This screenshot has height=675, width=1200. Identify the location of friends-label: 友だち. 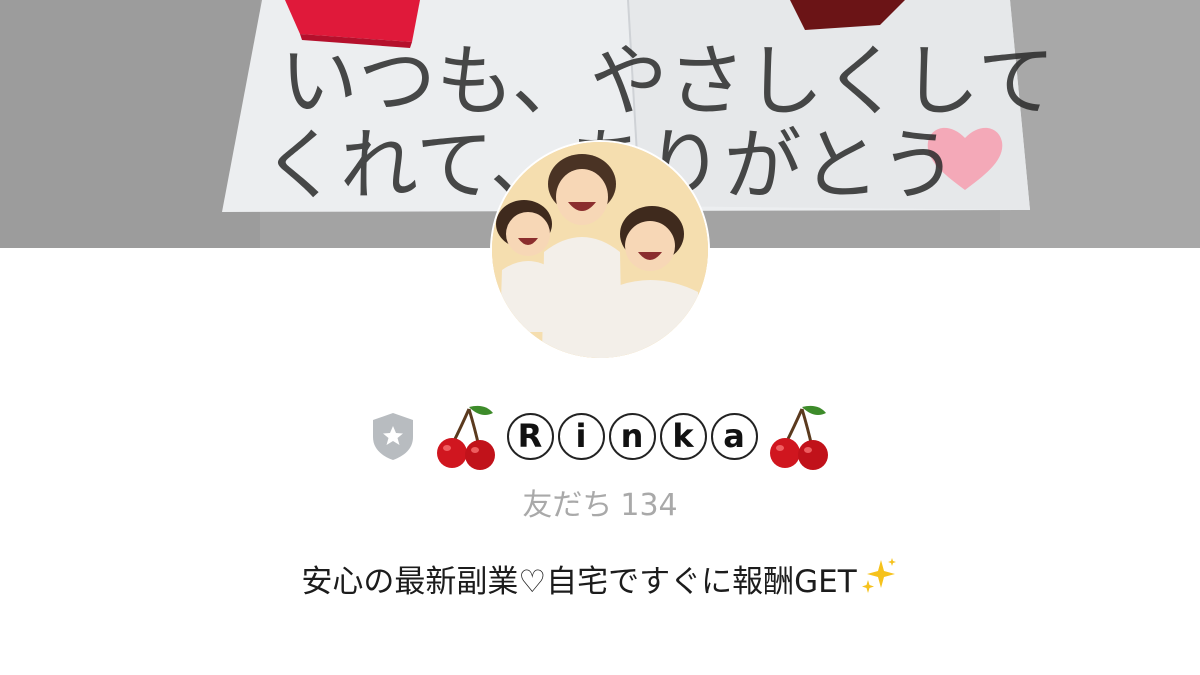
(567, 505).